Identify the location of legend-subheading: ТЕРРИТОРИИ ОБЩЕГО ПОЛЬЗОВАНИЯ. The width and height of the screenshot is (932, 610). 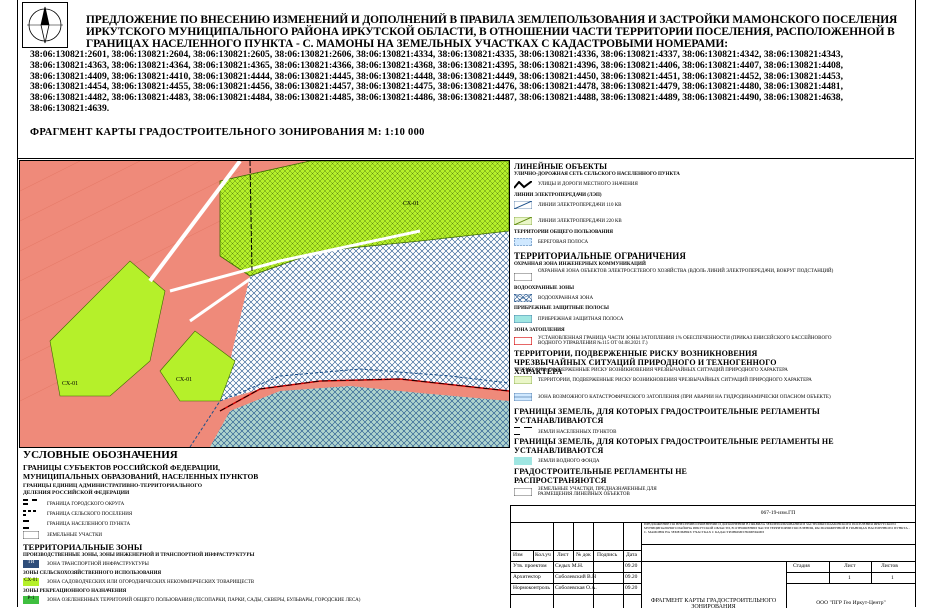
(564, 232).